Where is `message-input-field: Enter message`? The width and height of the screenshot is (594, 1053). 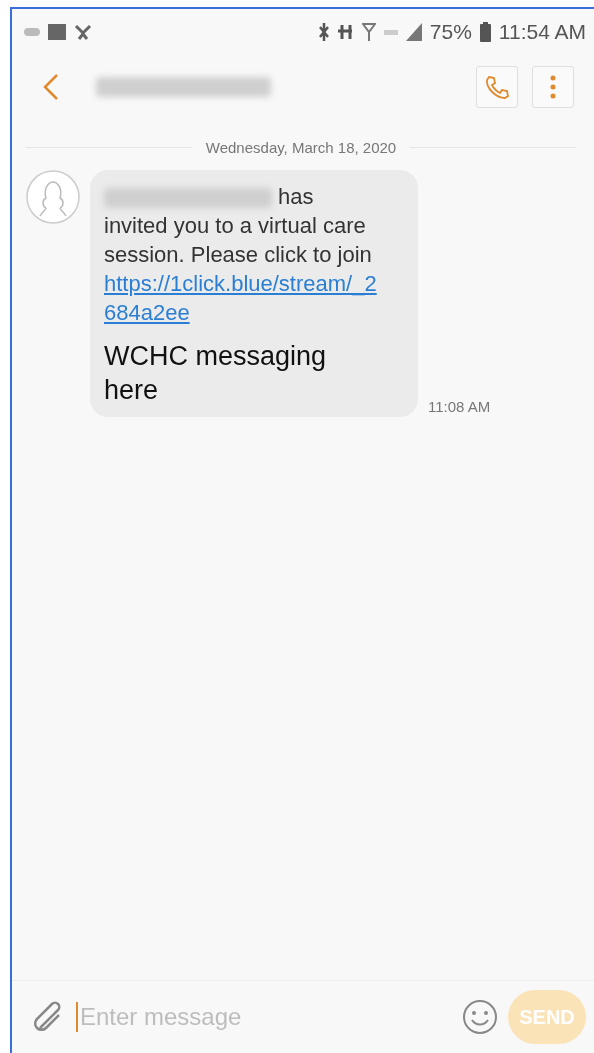 message-input-field: Enter message is located at coordinates (264, 1017).